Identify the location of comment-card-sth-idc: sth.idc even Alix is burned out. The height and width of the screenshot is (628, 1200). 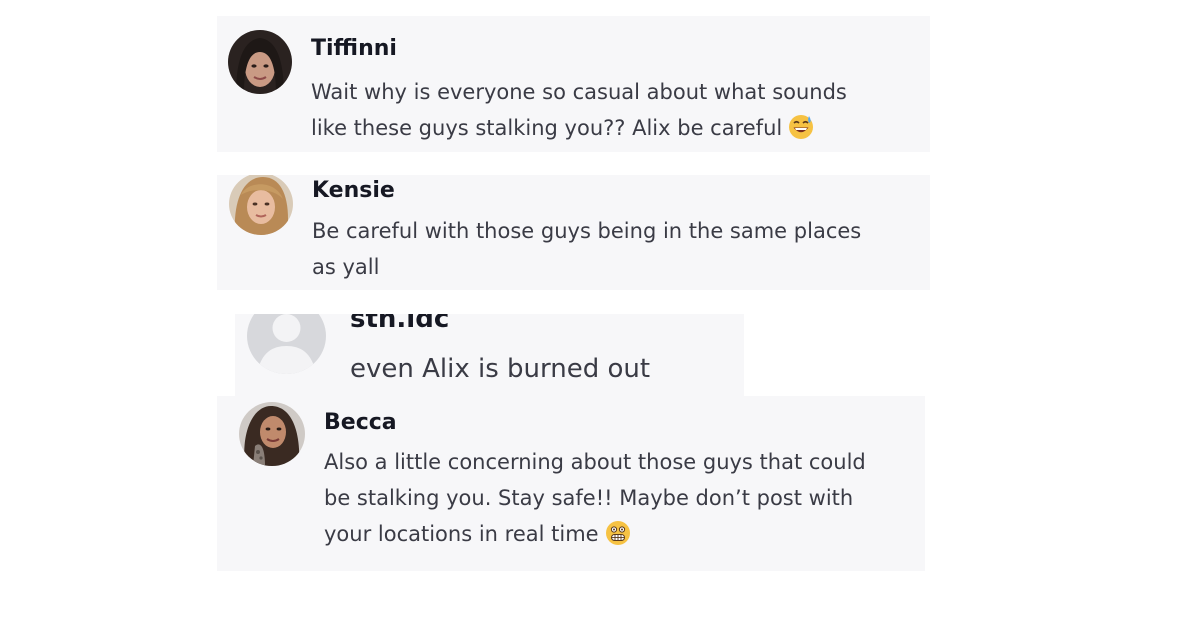
(489, 355).